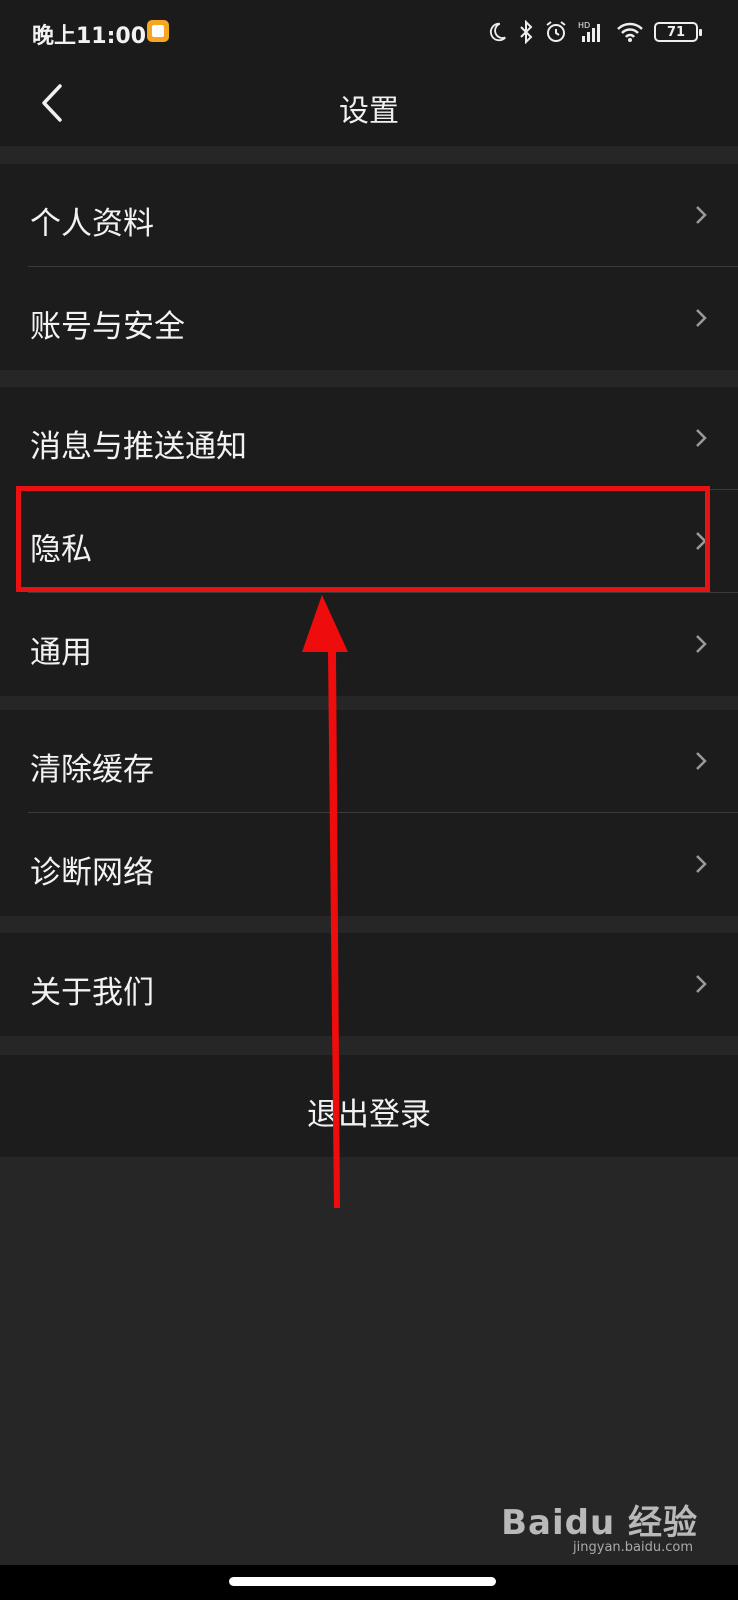 This screenshot has height=1600, width=738. I want to click on watermark-url: jingyan.baidu.com, so click(633, 1547).